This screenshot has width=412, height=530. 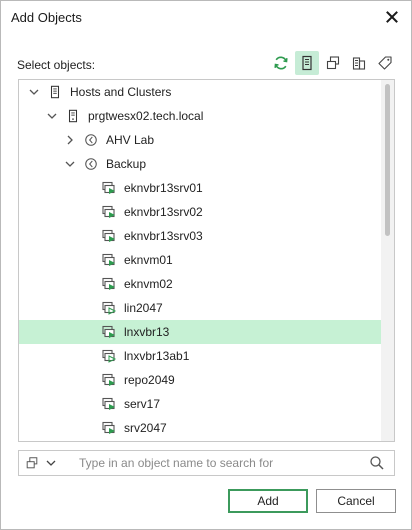 What do you see at coordinates (163, 188) in the screenshot?
I see `tree-item-label: eknvbr13srv01` at bounding box center [163, 188].